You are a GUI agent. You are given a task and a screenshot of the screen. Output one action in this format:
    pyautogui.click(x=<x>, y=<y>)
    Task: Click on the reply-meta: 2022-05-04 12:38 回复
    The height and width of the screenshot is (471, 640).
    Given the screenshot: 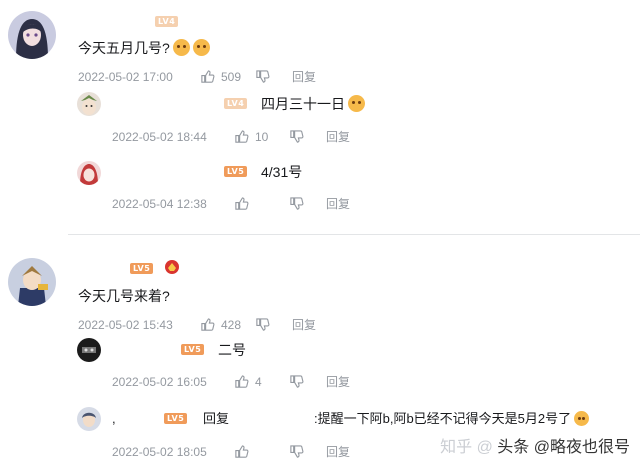 What is the action you would take?
    pyautogui.click(x=231, y=203)
    